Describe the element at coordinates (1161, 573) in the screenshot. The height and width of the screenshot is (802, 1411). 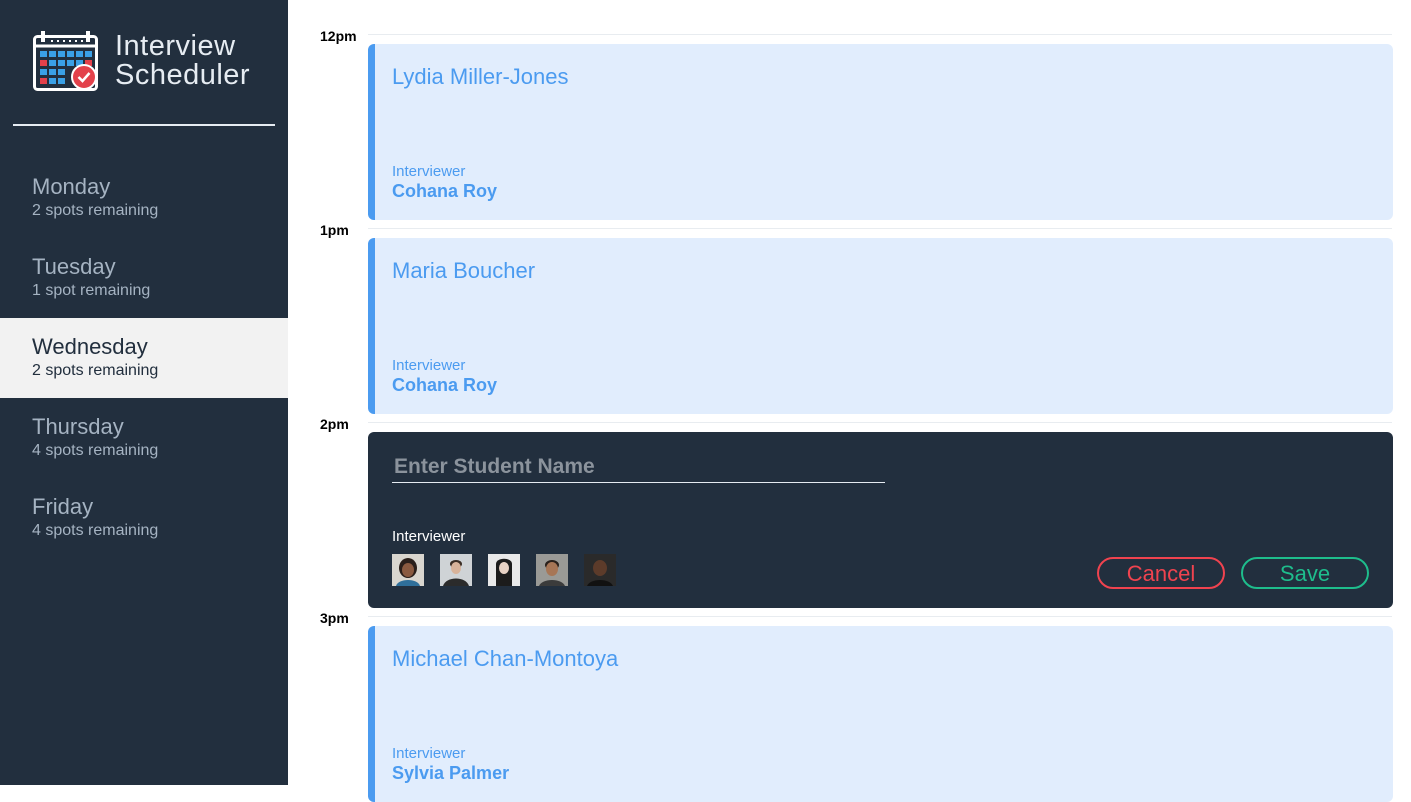
I see `cancel-button: Cancel` at that location.